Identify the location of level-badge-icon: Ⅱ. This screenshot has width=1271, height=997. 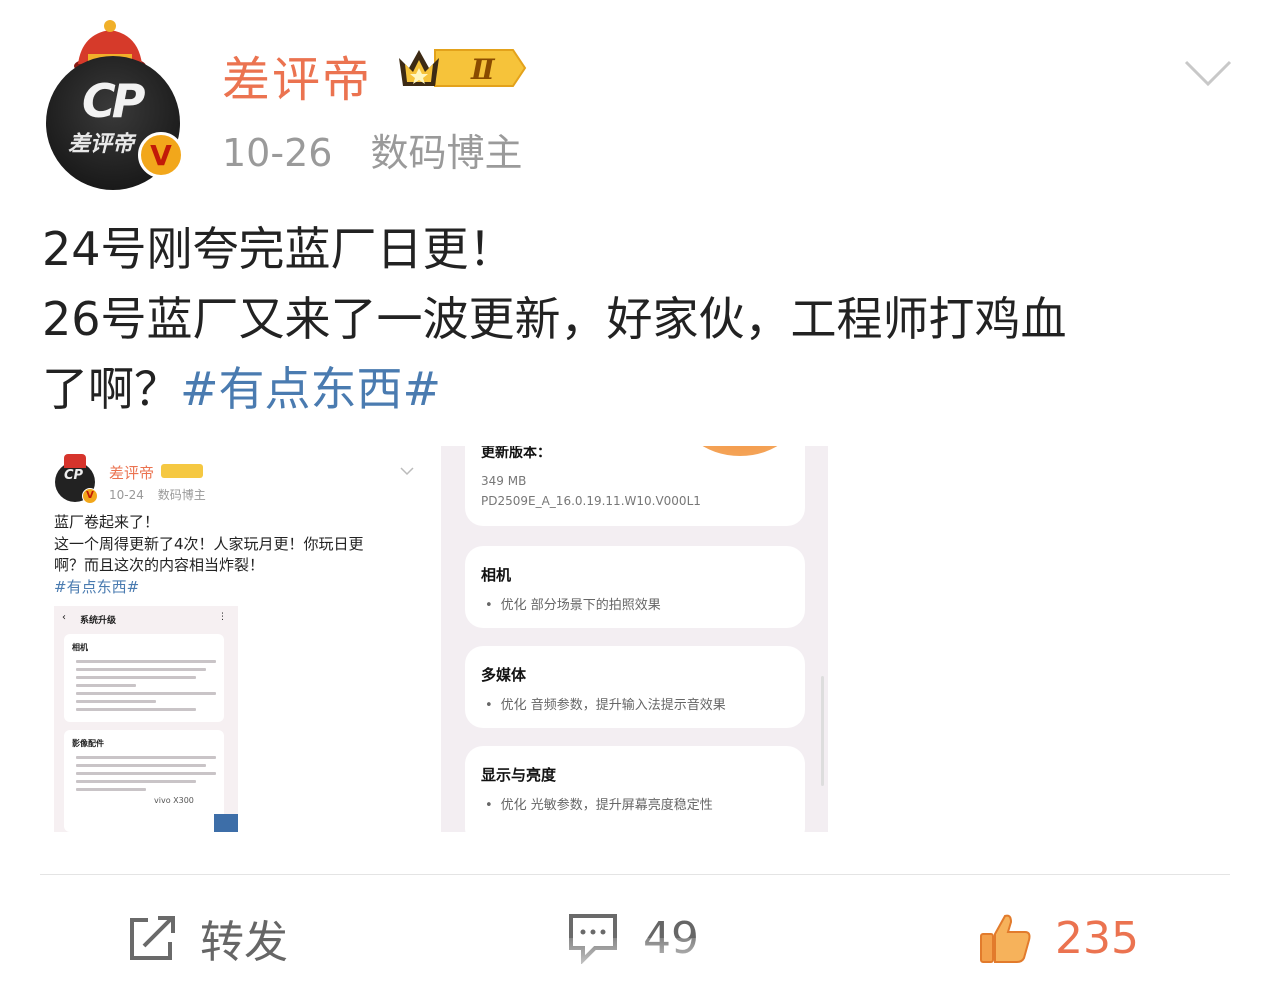
(463, 68).